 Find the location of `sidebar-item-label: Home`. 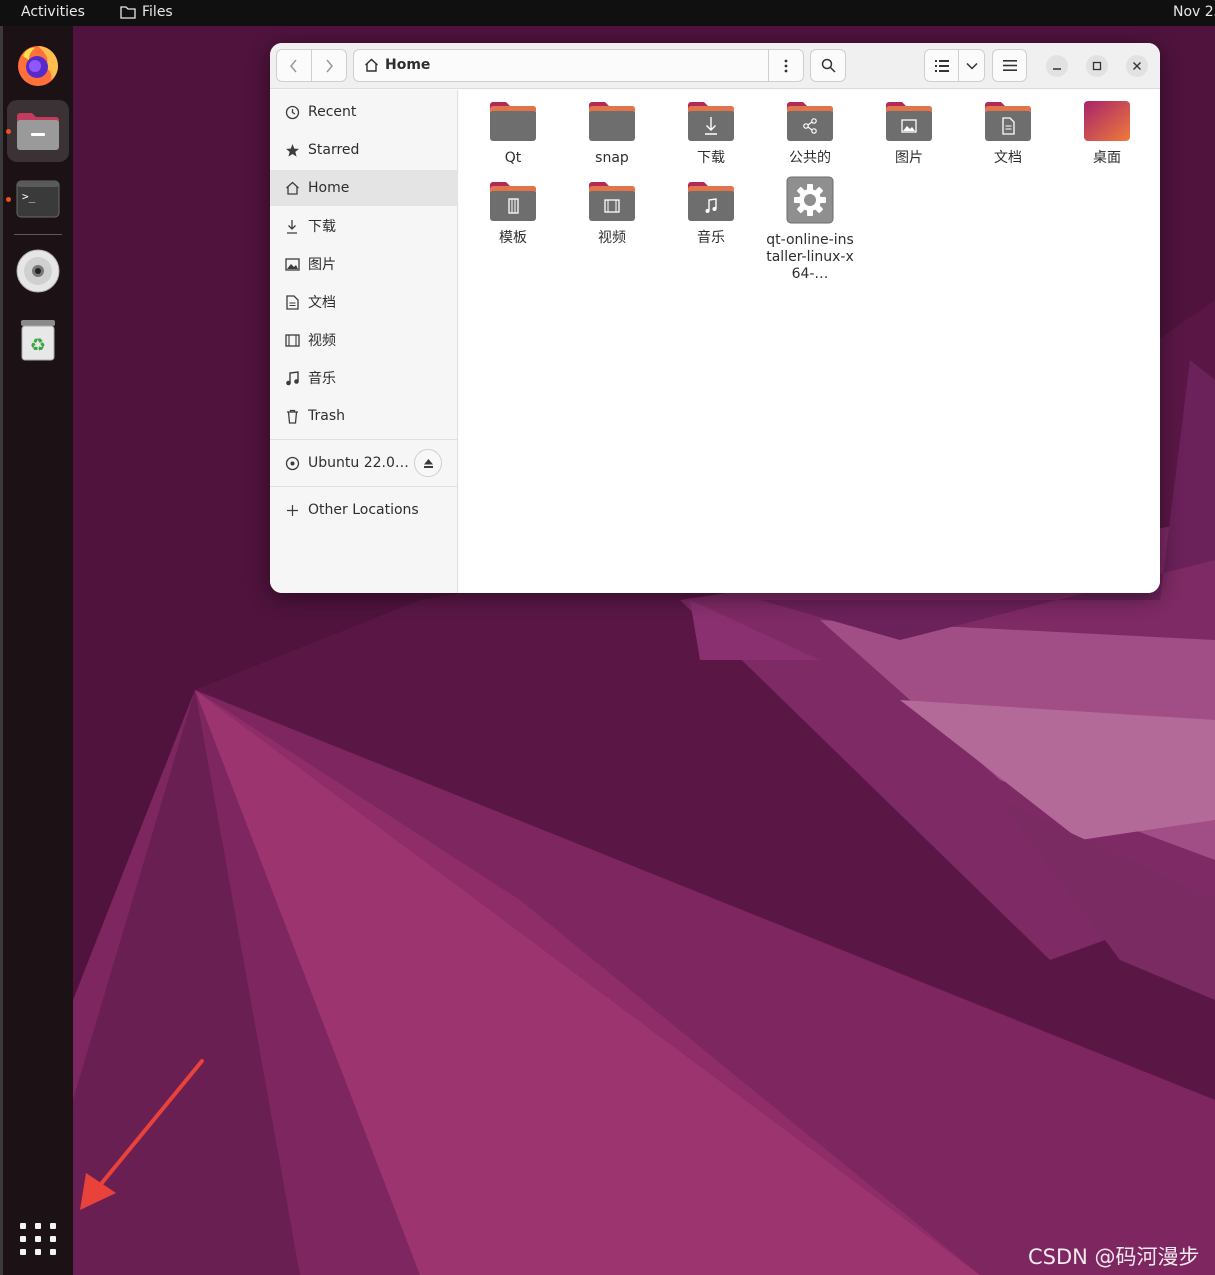

sidebar-item-label: Home is located at coordinates (329, 188).